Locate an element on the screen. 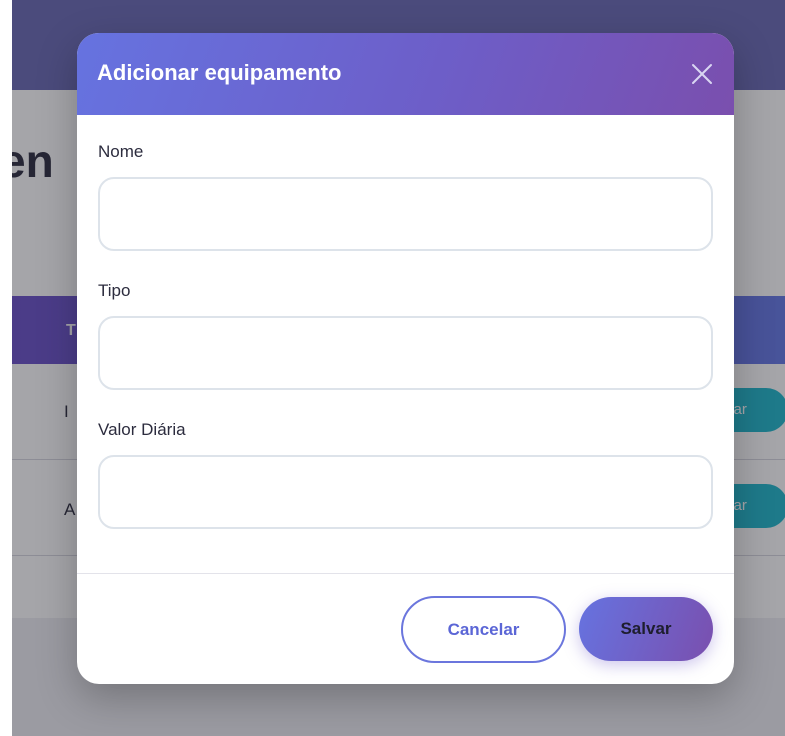  nome-label: Nome is located at coordinates (121, 151).